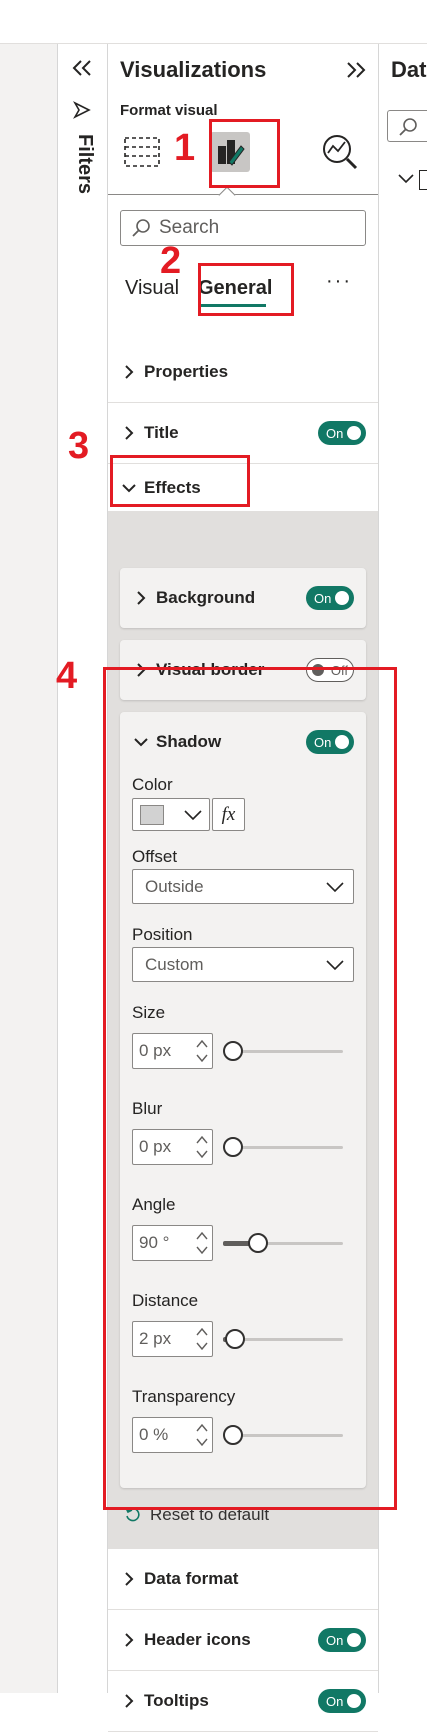 The width and height of the screenshot is (427, 1732). Describe the element at coordinates (186, 371) in the screenshot. I see `section-properties-label: Properties` at that location.